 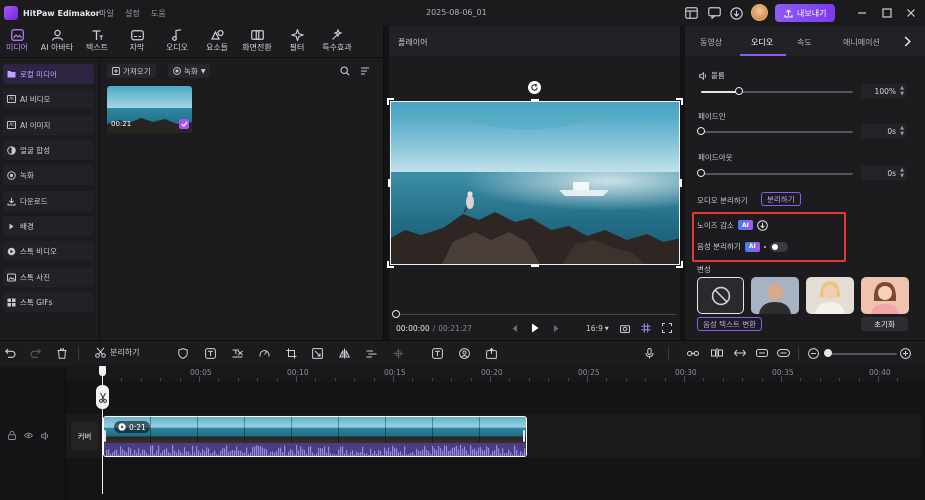 What do you see at coordinates (84, 436) in the screenshot?
I see `cover-button: 커버` at bounding box center [84, 436].